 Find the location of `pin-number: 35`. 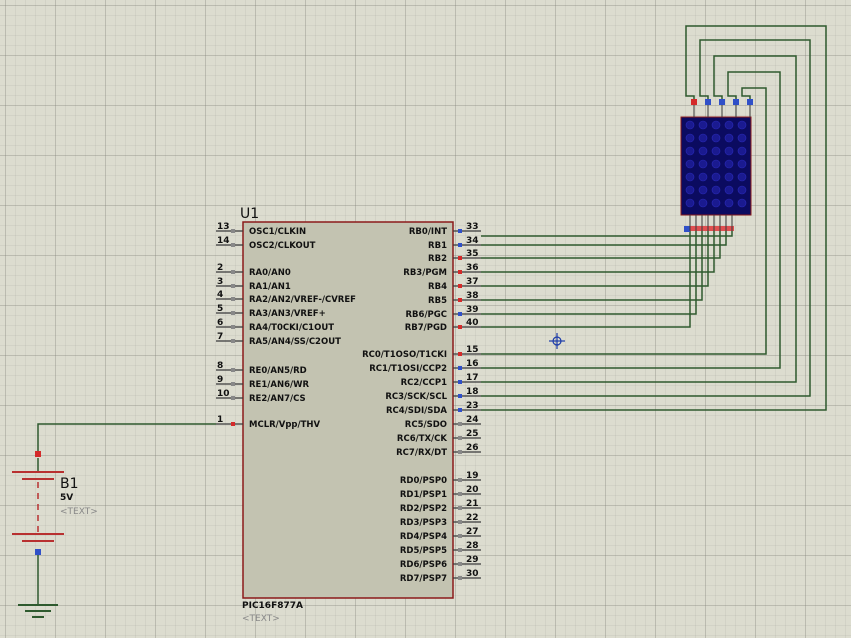

pin-number: 35 is located at coordinates (472, 254).